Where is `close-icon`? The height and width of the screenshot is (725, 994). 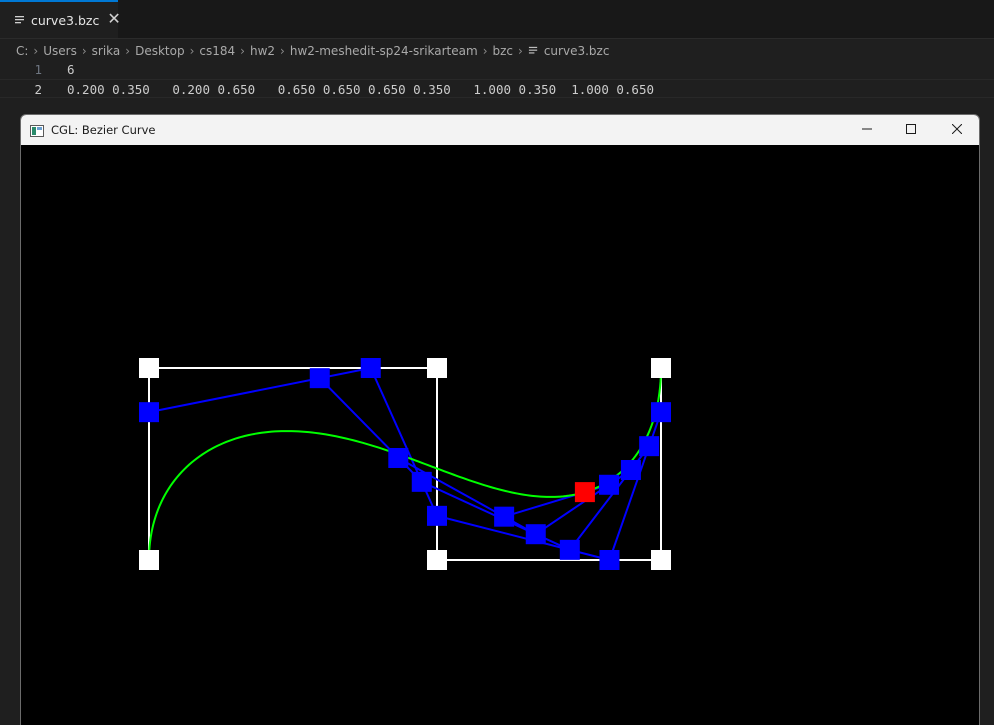 close-icon is located at coordinates (957, 130).